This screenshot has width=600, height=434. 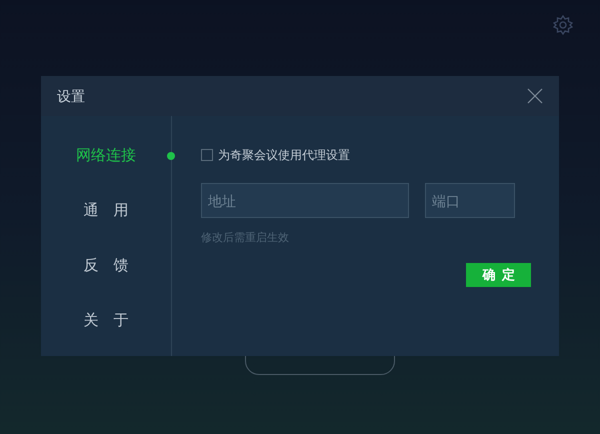 What do you see at coordinates (470, 200) in the screenshot?
I see `port-field: 端口` at bounding box center [470, 200].